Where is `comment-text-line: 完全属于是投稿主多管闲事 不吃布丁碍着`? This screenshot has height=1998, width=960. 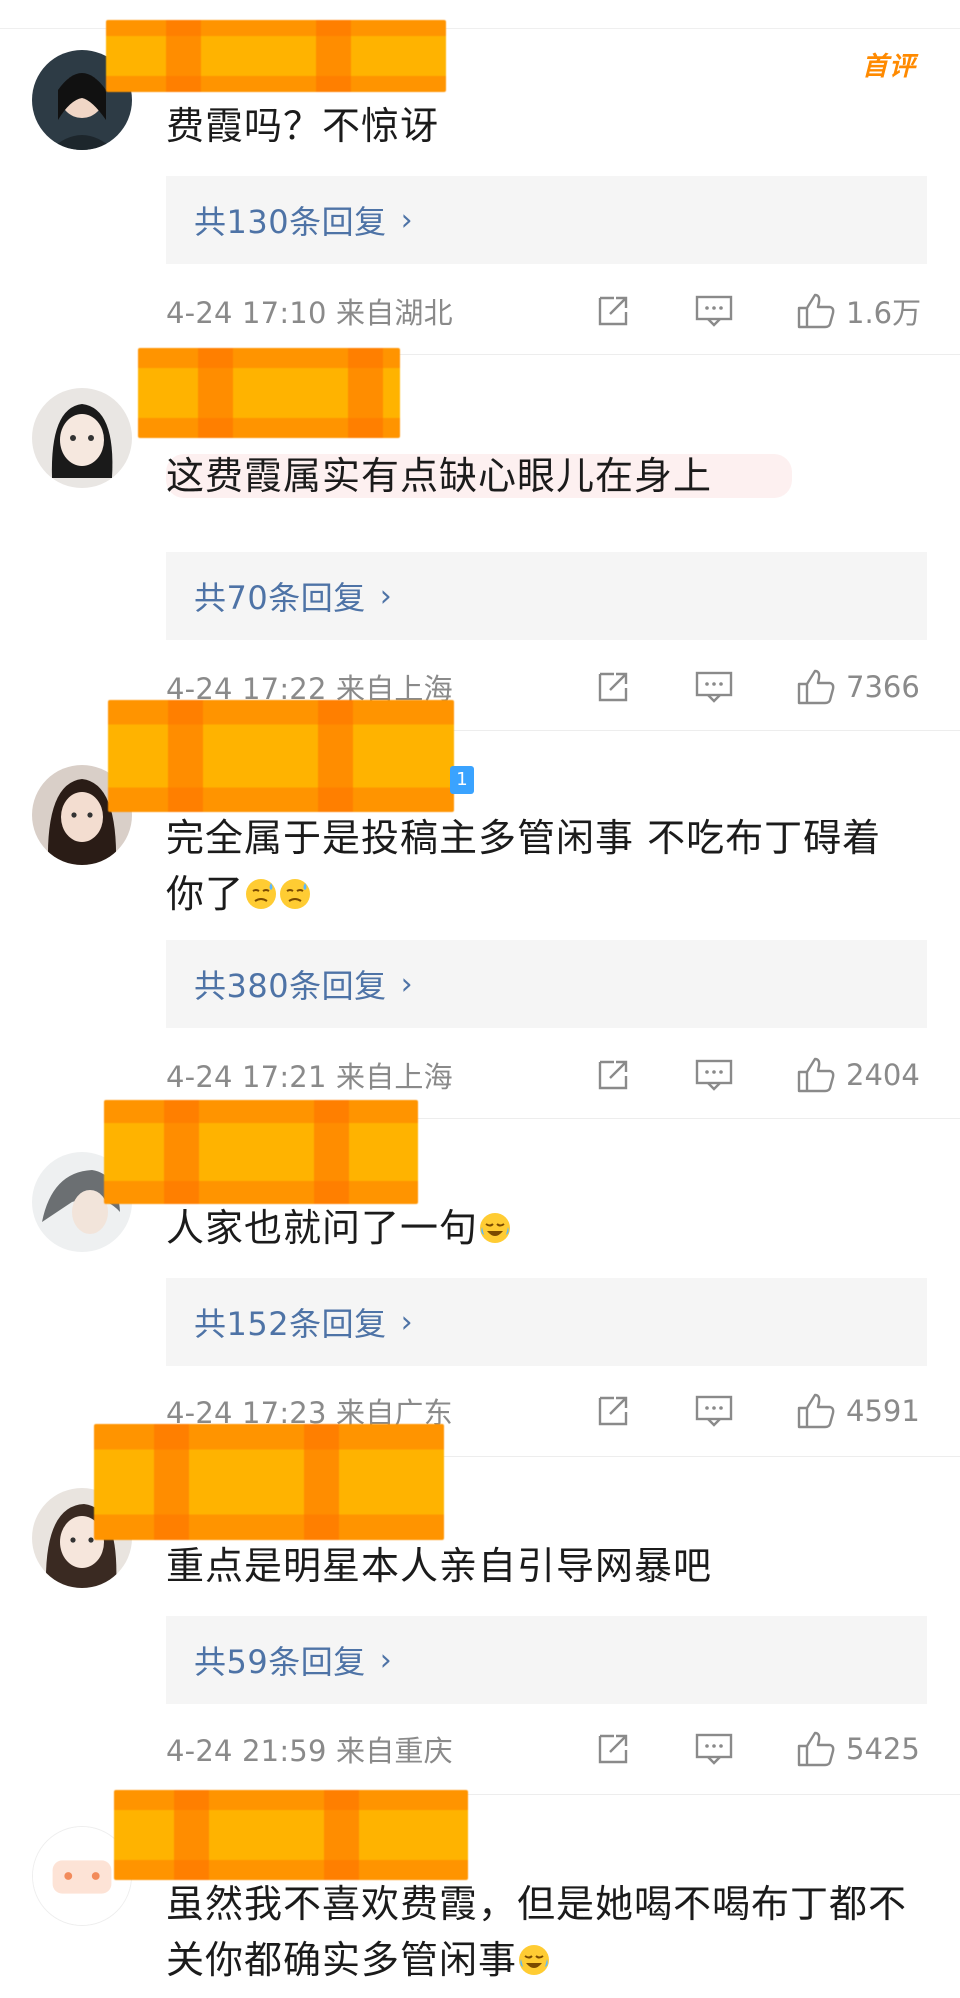 comment-text-line: 完全属于是投稿主多管闲事 不吃布丁碍着 is located at coordinates (524, 838).